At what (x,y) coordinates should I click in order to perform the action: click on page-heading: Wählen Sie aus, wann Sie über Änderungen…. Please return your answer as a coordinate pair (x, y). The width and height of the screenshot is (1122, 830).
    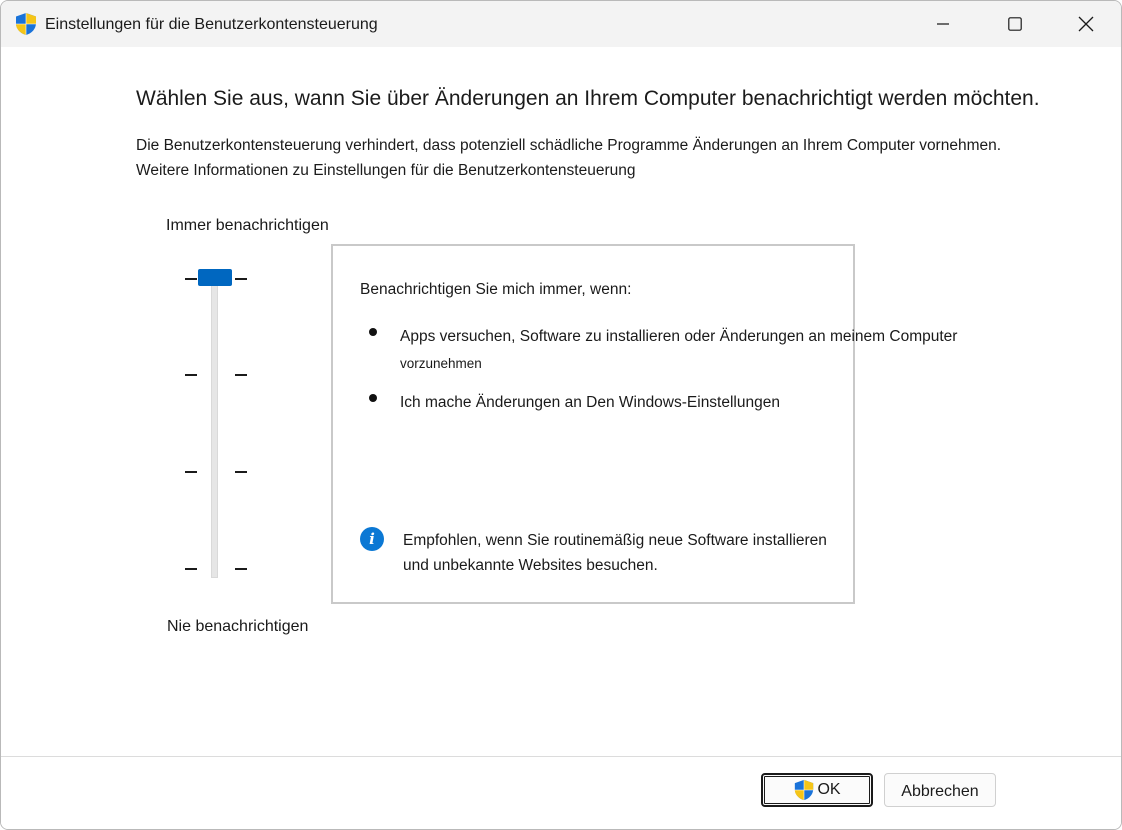
    Looking at the image, I should click on (588, 98).